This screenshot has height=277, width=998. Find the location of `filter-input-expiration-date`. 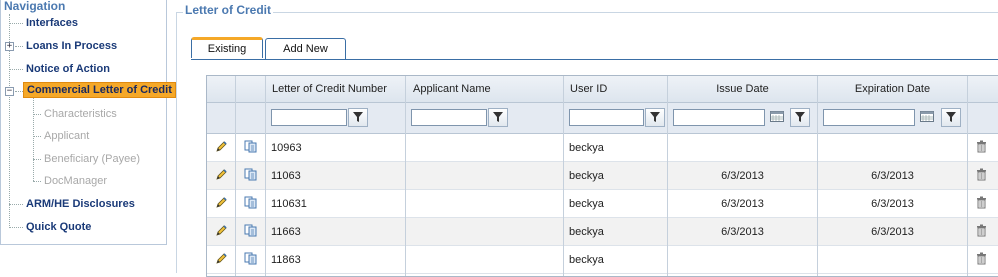

filter-input-expiration-date is located at coordinates (869, 117).